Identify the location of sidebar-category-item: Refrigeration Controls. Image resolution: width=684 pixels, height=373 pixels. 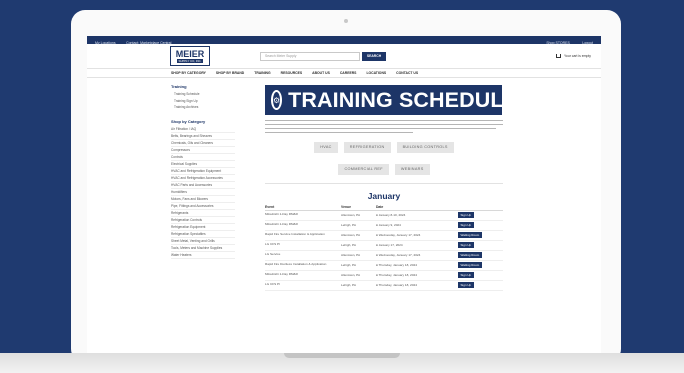
(203, 220).